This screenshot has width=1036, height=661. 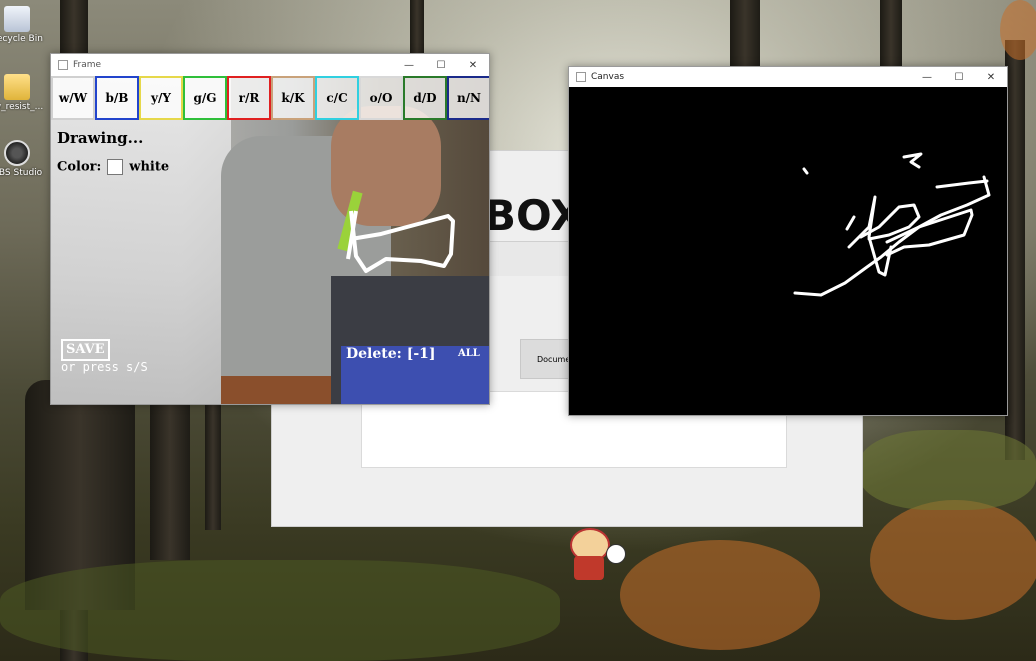 What do you see at coordinates (85, 350) in the screenshot?
I see `save-button: SAVE` at bounding box center [85, 350].